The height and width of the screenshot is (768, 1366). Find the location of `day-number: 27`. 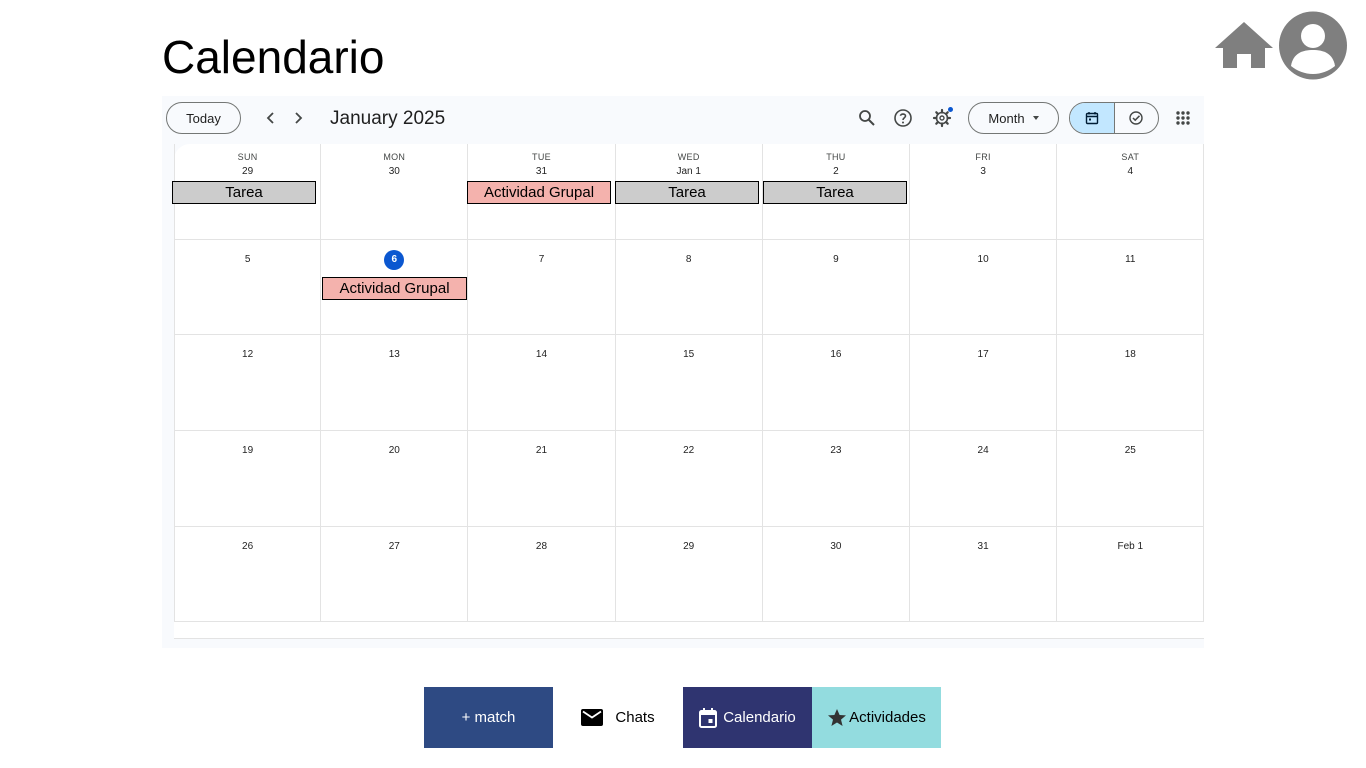

day-number: 27 is located at coordinates (394, 546).